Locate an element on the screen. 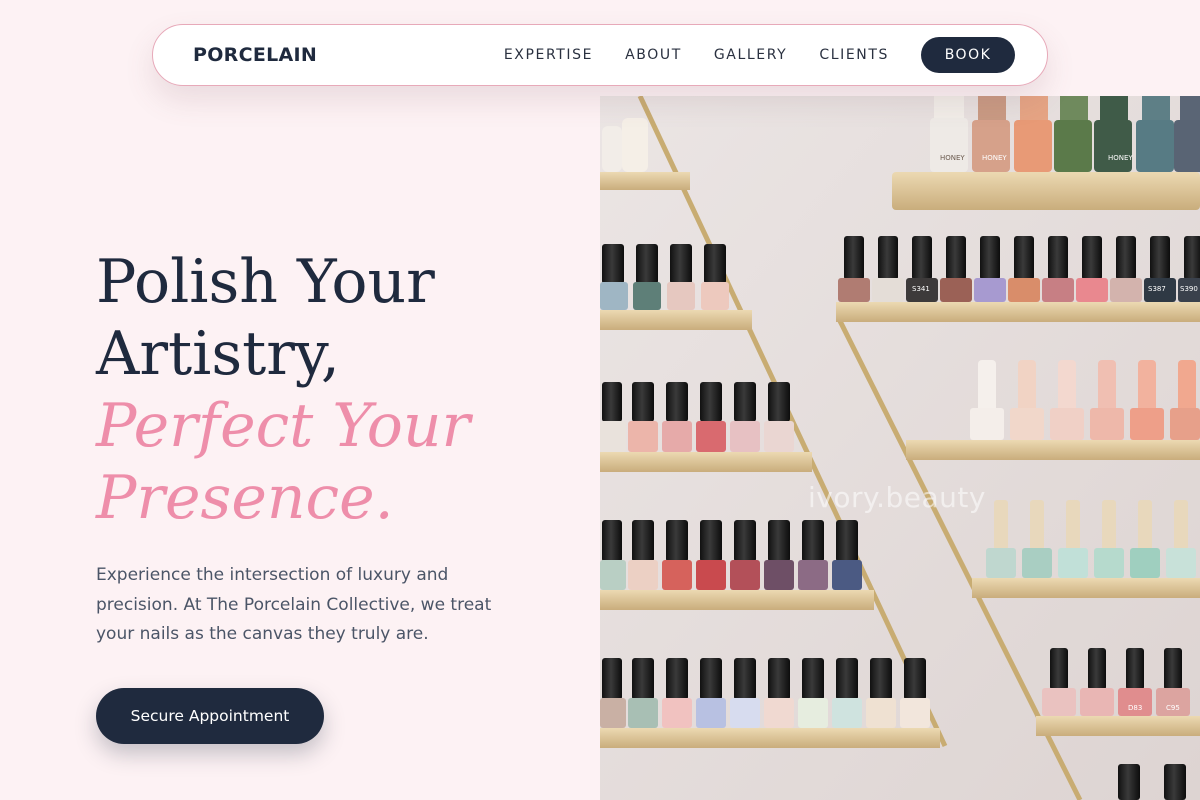 This screenshot has width=1200, height=800. nav-link-clients: CLIENTS is located at coordinates (854, 55).